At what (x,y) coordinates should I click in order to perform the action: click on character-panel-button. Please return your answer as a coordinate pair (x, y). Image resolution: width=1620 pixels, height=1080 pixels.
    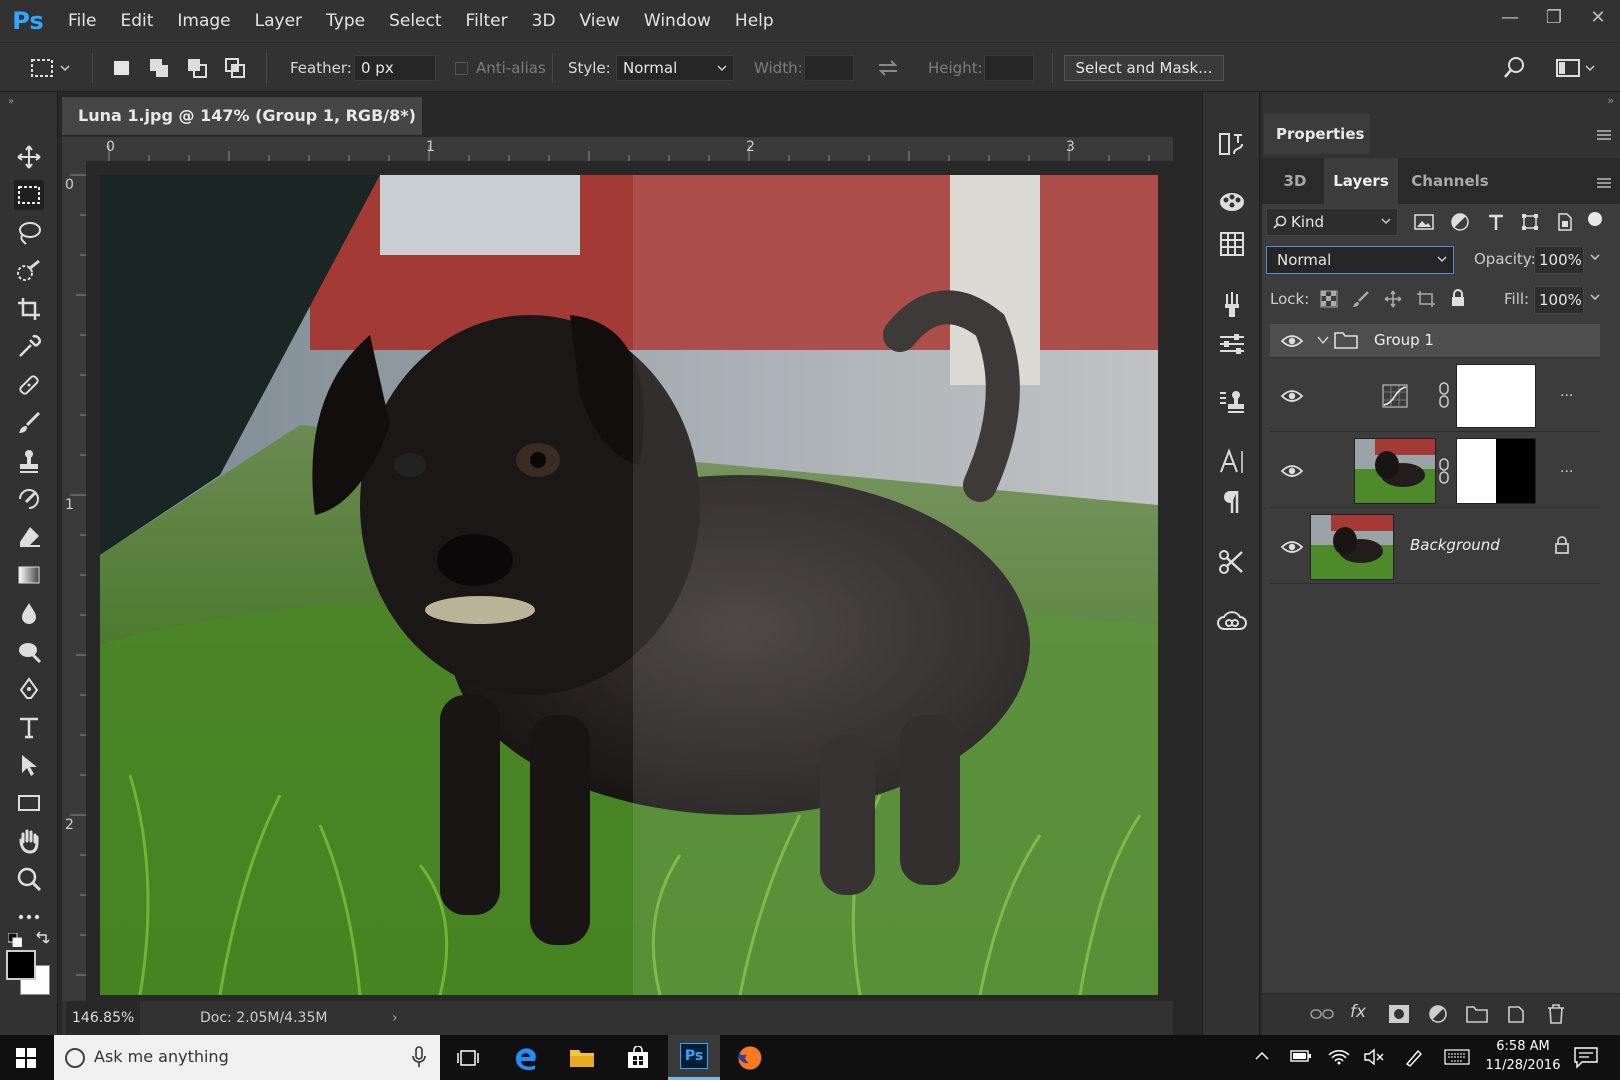
    Looking at the image, I should click on (1232, 462).